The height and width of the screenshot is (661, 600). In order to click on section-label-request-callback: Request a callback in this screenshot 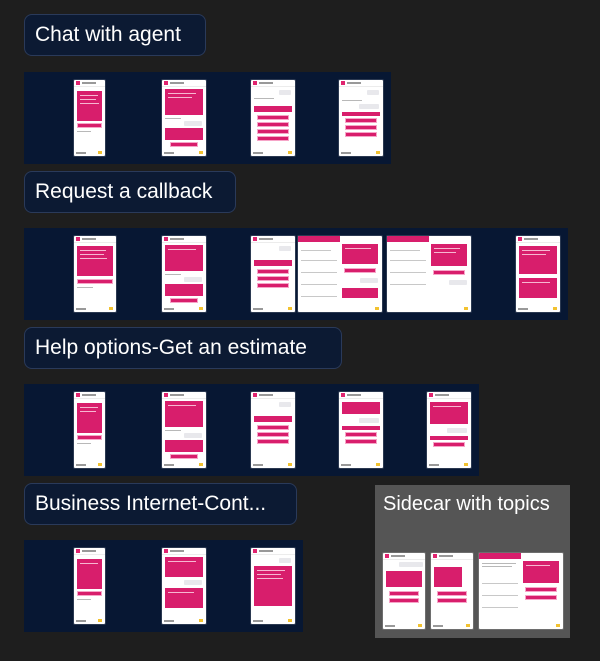, I will do `click(130, 192)`.